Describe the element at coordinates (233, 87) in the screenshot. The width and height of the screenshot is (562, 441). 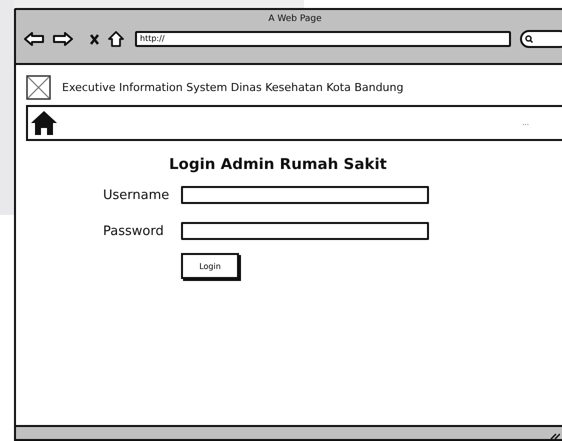
I see `system-title: Executive Information System Dinas Kesehatan Kota Bandung` at that location.